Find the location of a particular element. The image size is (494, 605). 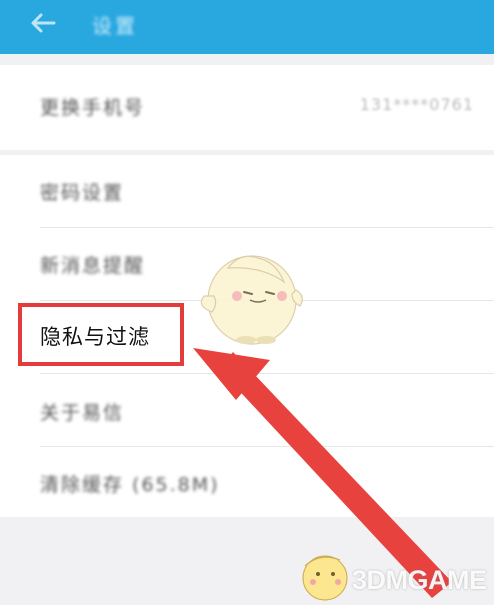

settings-group-account: 更换手机号 131****0761 is located at coordinates (247, 107).